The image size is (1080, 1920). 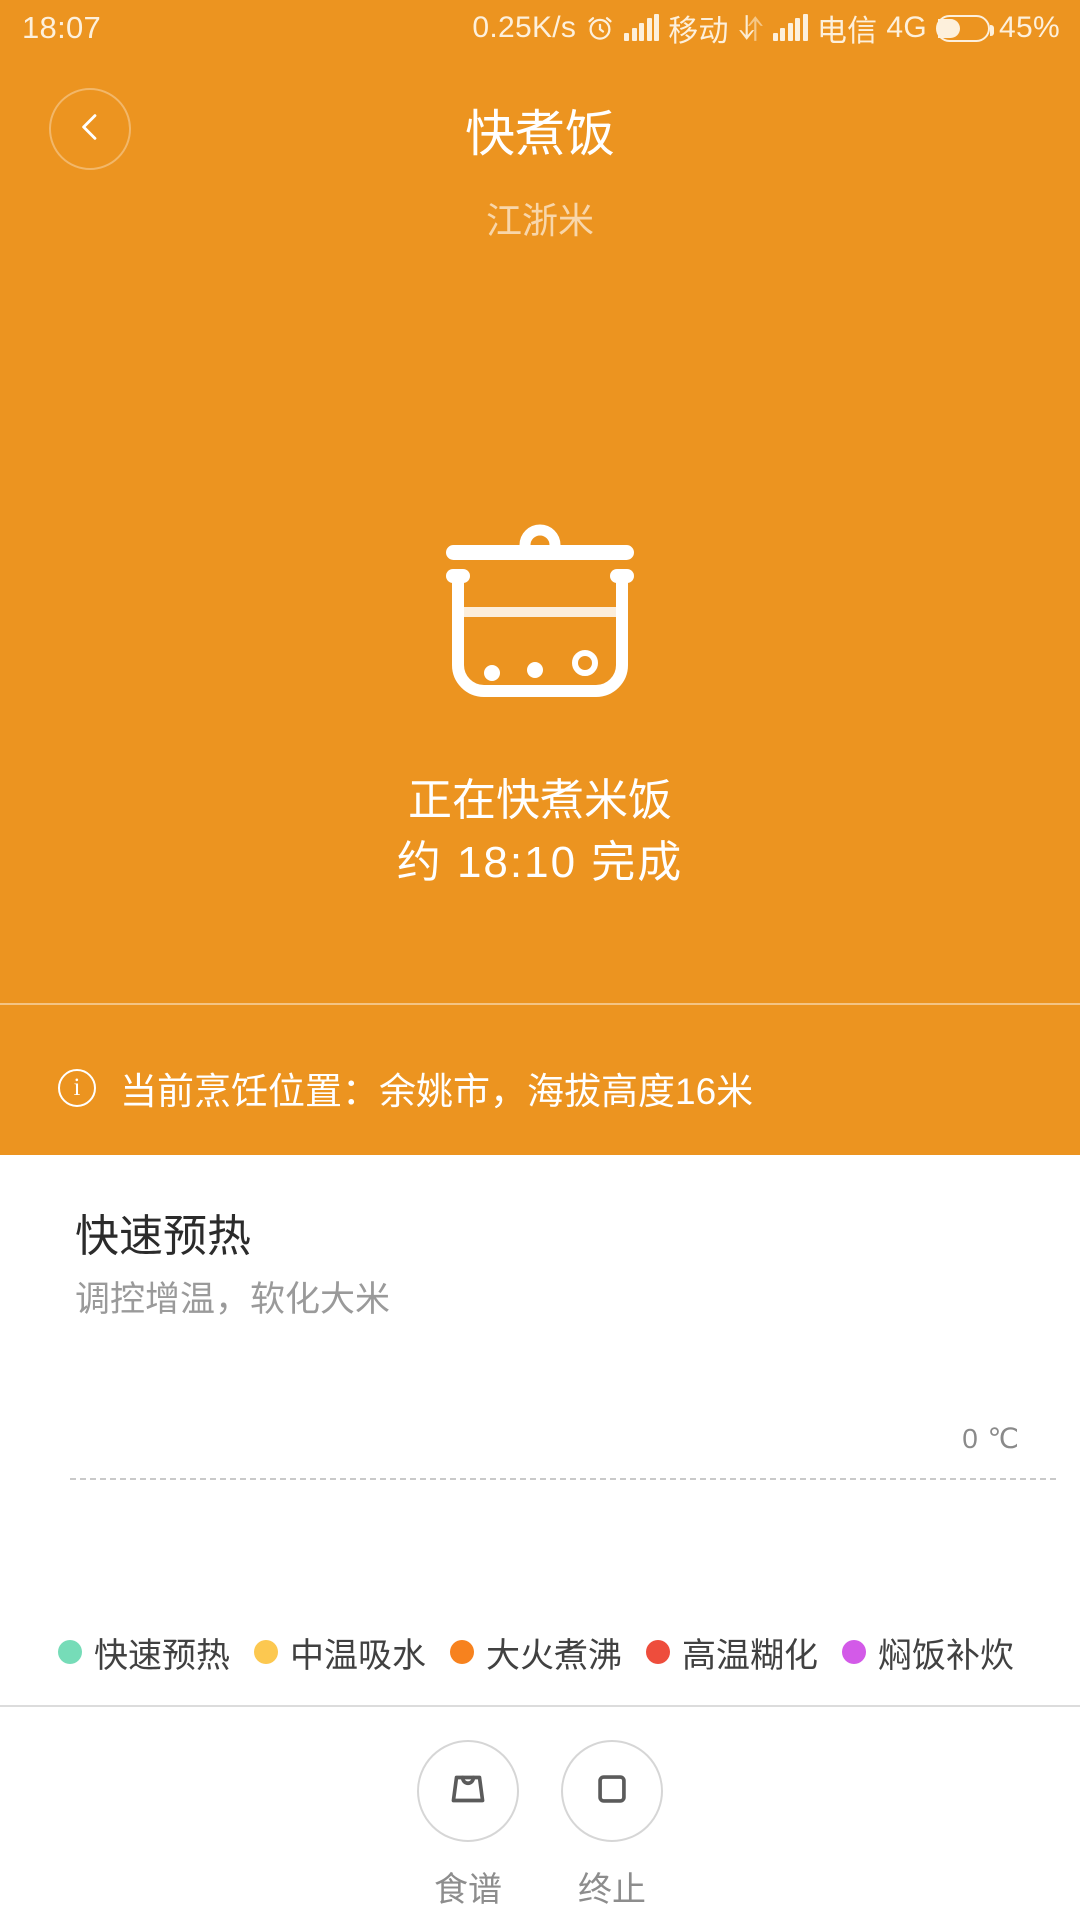 I want to click on location-info-bar: i 当前烹饪位置：余姚市，海拔高度16米, so click(x=540, y=1088).